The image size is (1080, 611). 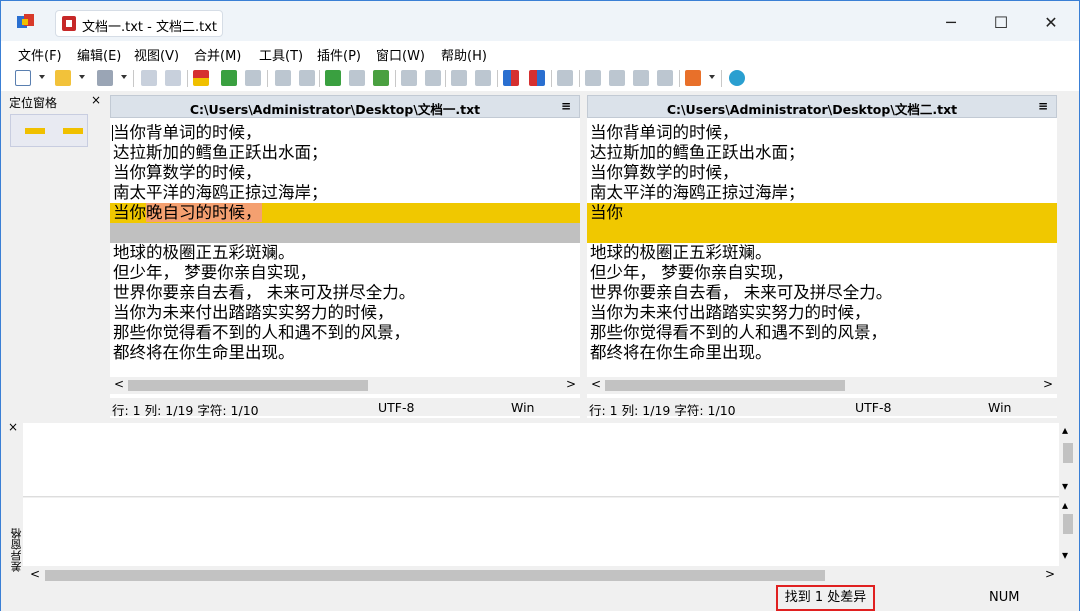 I want to click on copy-down-icon, so click(x=229, y=78).